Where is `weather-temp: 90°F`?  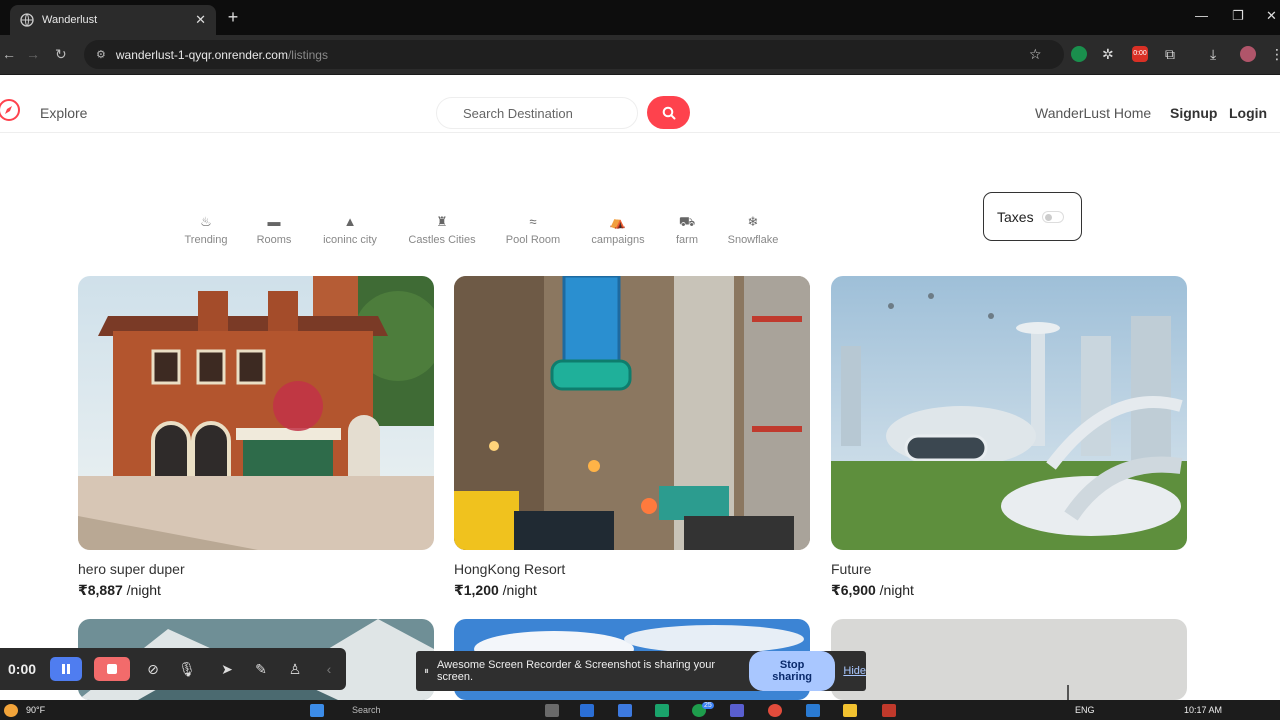
weather-temp: 90°F is located at coordinates (36, 710).